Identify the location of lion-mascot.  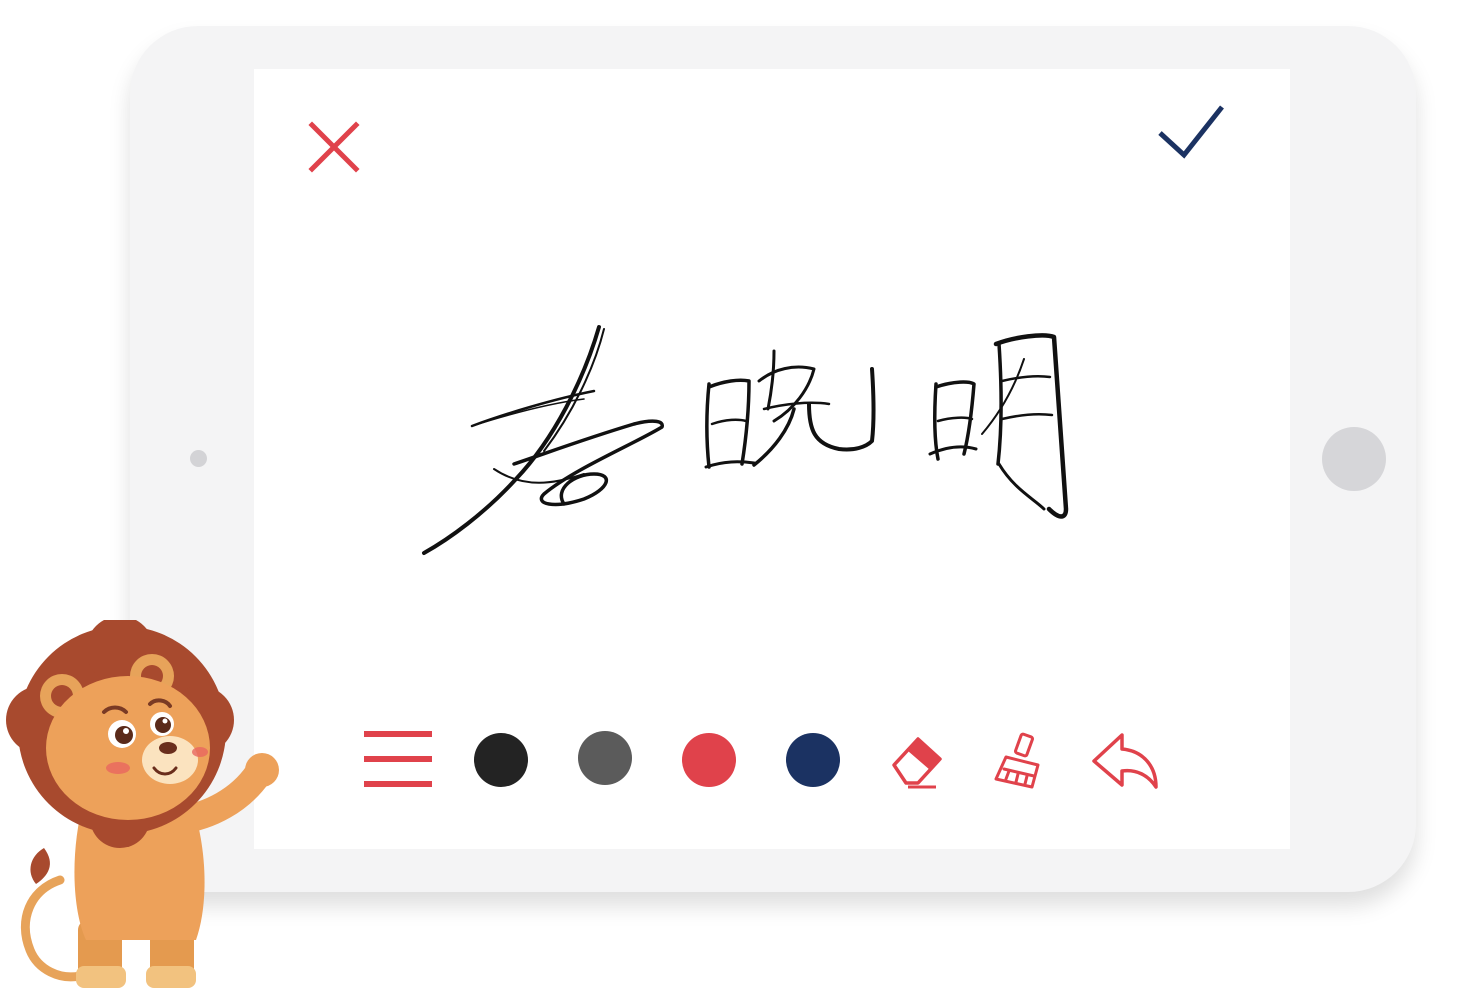
(142, 804).